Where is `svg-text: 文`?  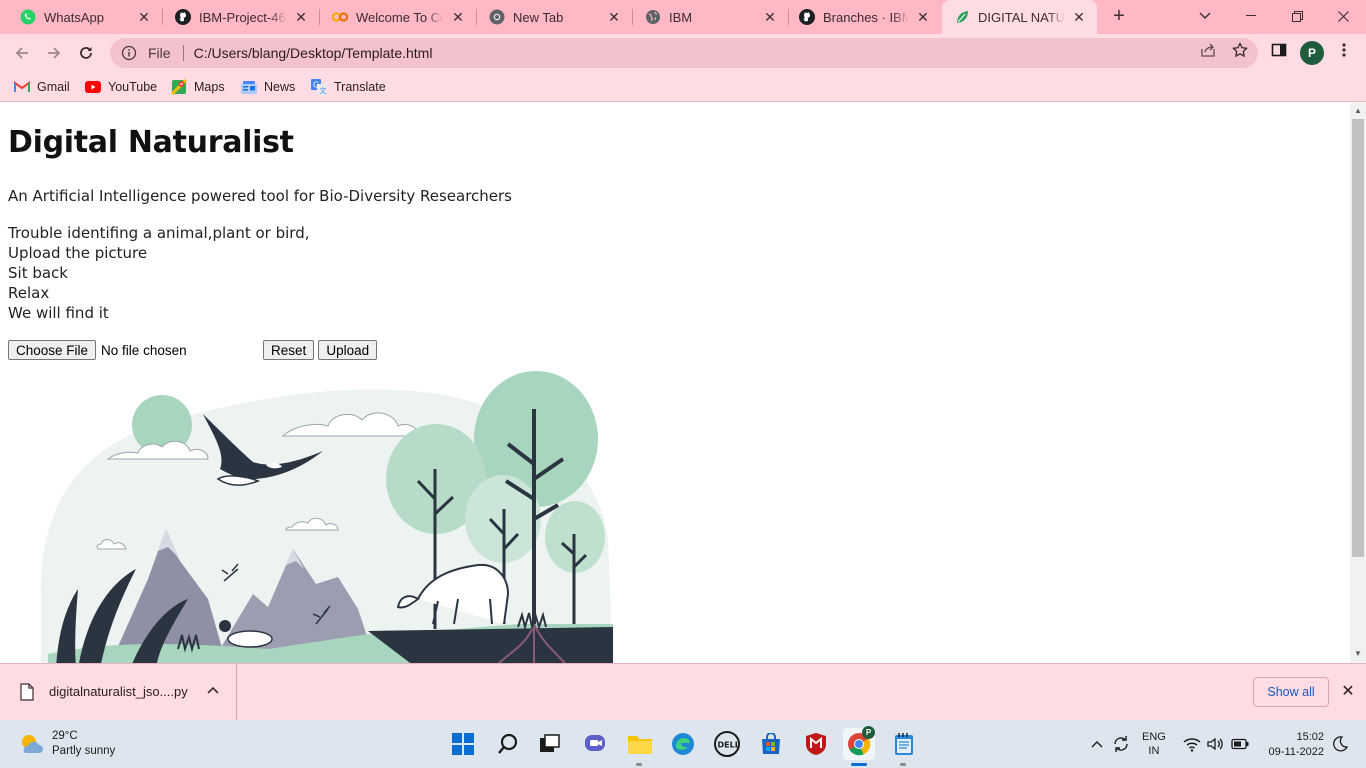 svg-text: 文 is located at coordinates (323, 90).